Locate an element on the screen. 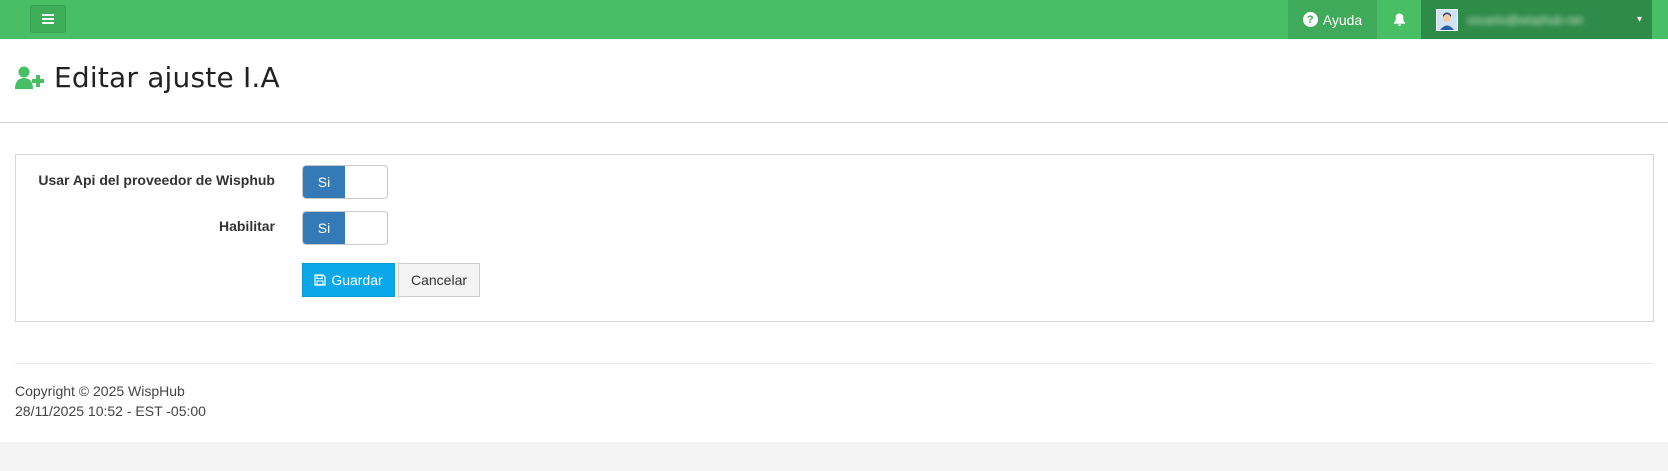 The image size is (1668, 471). copyright-text: Copyright © 2025 WispHub is located at coordinates (100, 391).